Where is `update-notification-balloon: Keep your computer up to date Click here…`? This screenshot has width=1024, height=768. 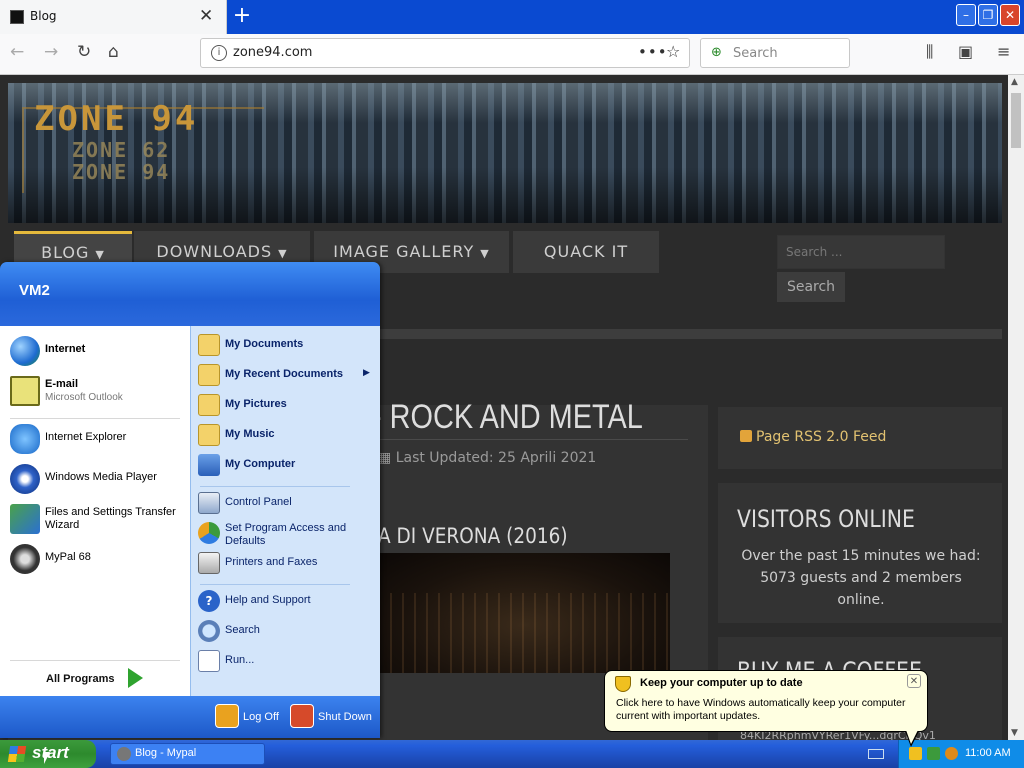
update-notification-balloon: Keep your computer up to date Click here… is located at coordinates (766, 708).